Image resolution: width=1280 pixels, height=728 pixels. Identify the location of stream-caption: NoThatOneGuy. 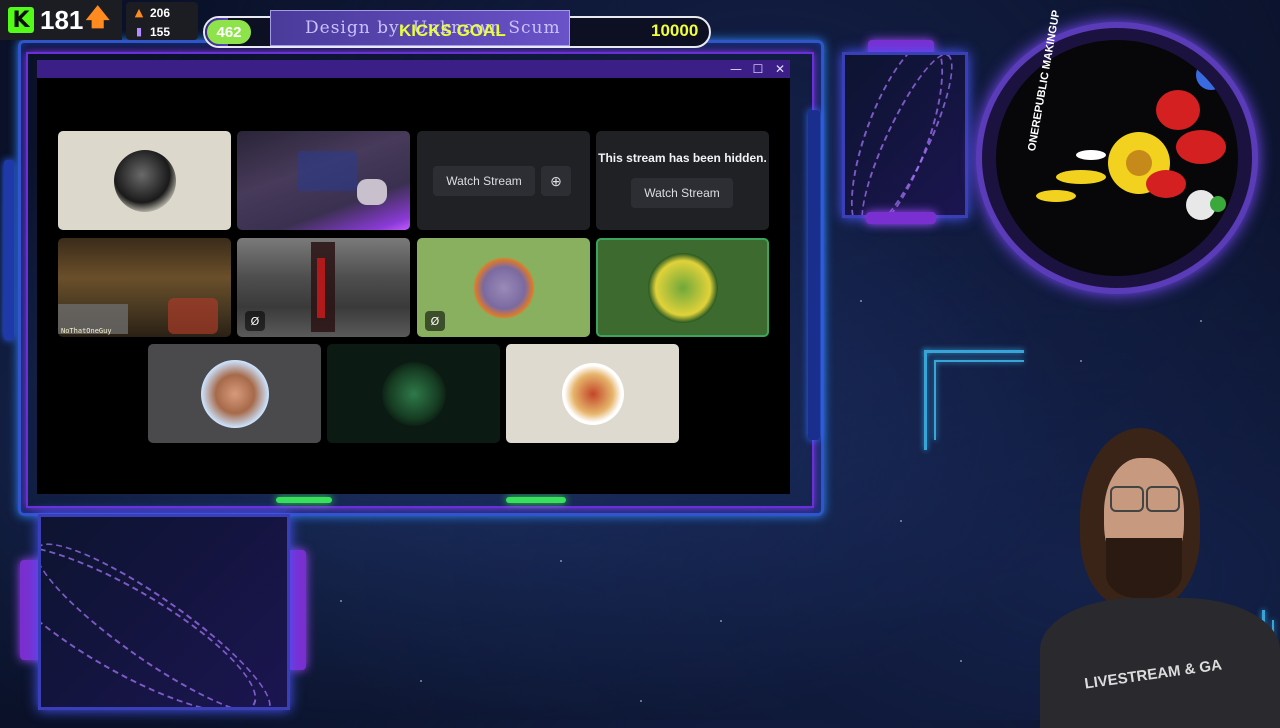
(86, 331).